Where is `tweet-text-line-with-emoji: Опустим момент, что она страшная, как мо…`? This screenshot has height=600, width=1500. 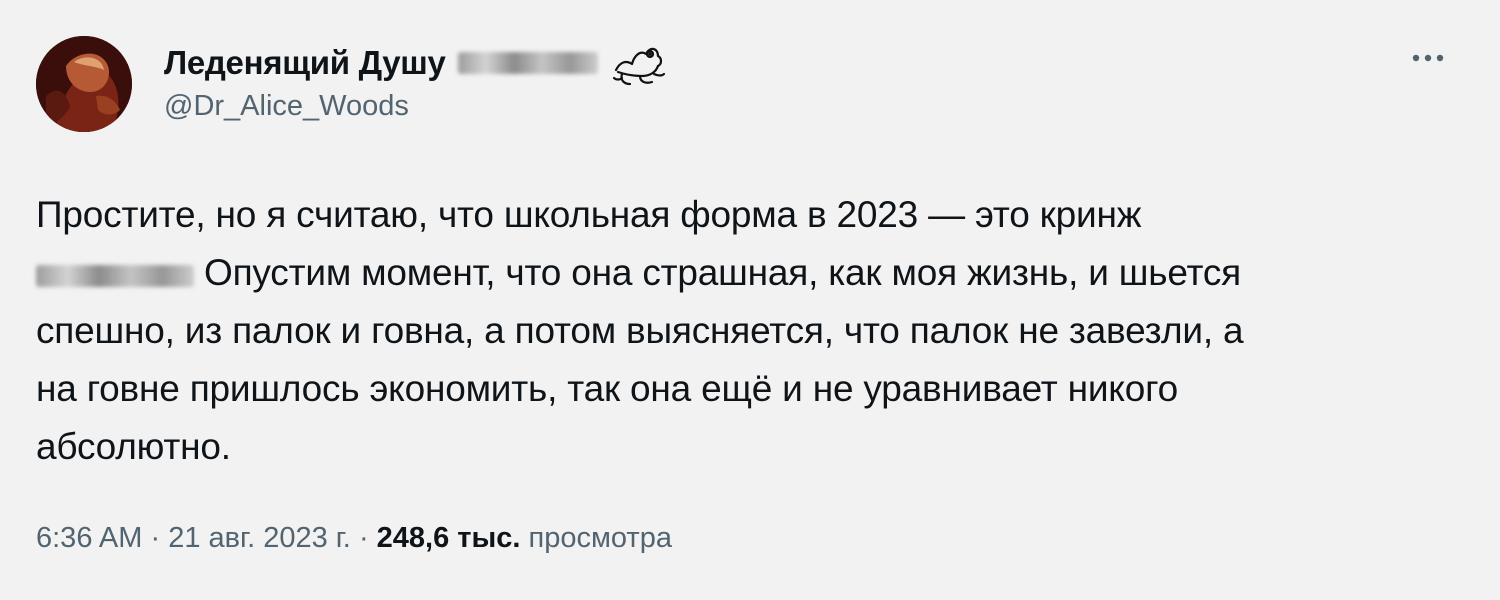
tweet-text-line-with-emoji: Опустим момент, что она страшная, как мо… is located at coordinates (746, 273).